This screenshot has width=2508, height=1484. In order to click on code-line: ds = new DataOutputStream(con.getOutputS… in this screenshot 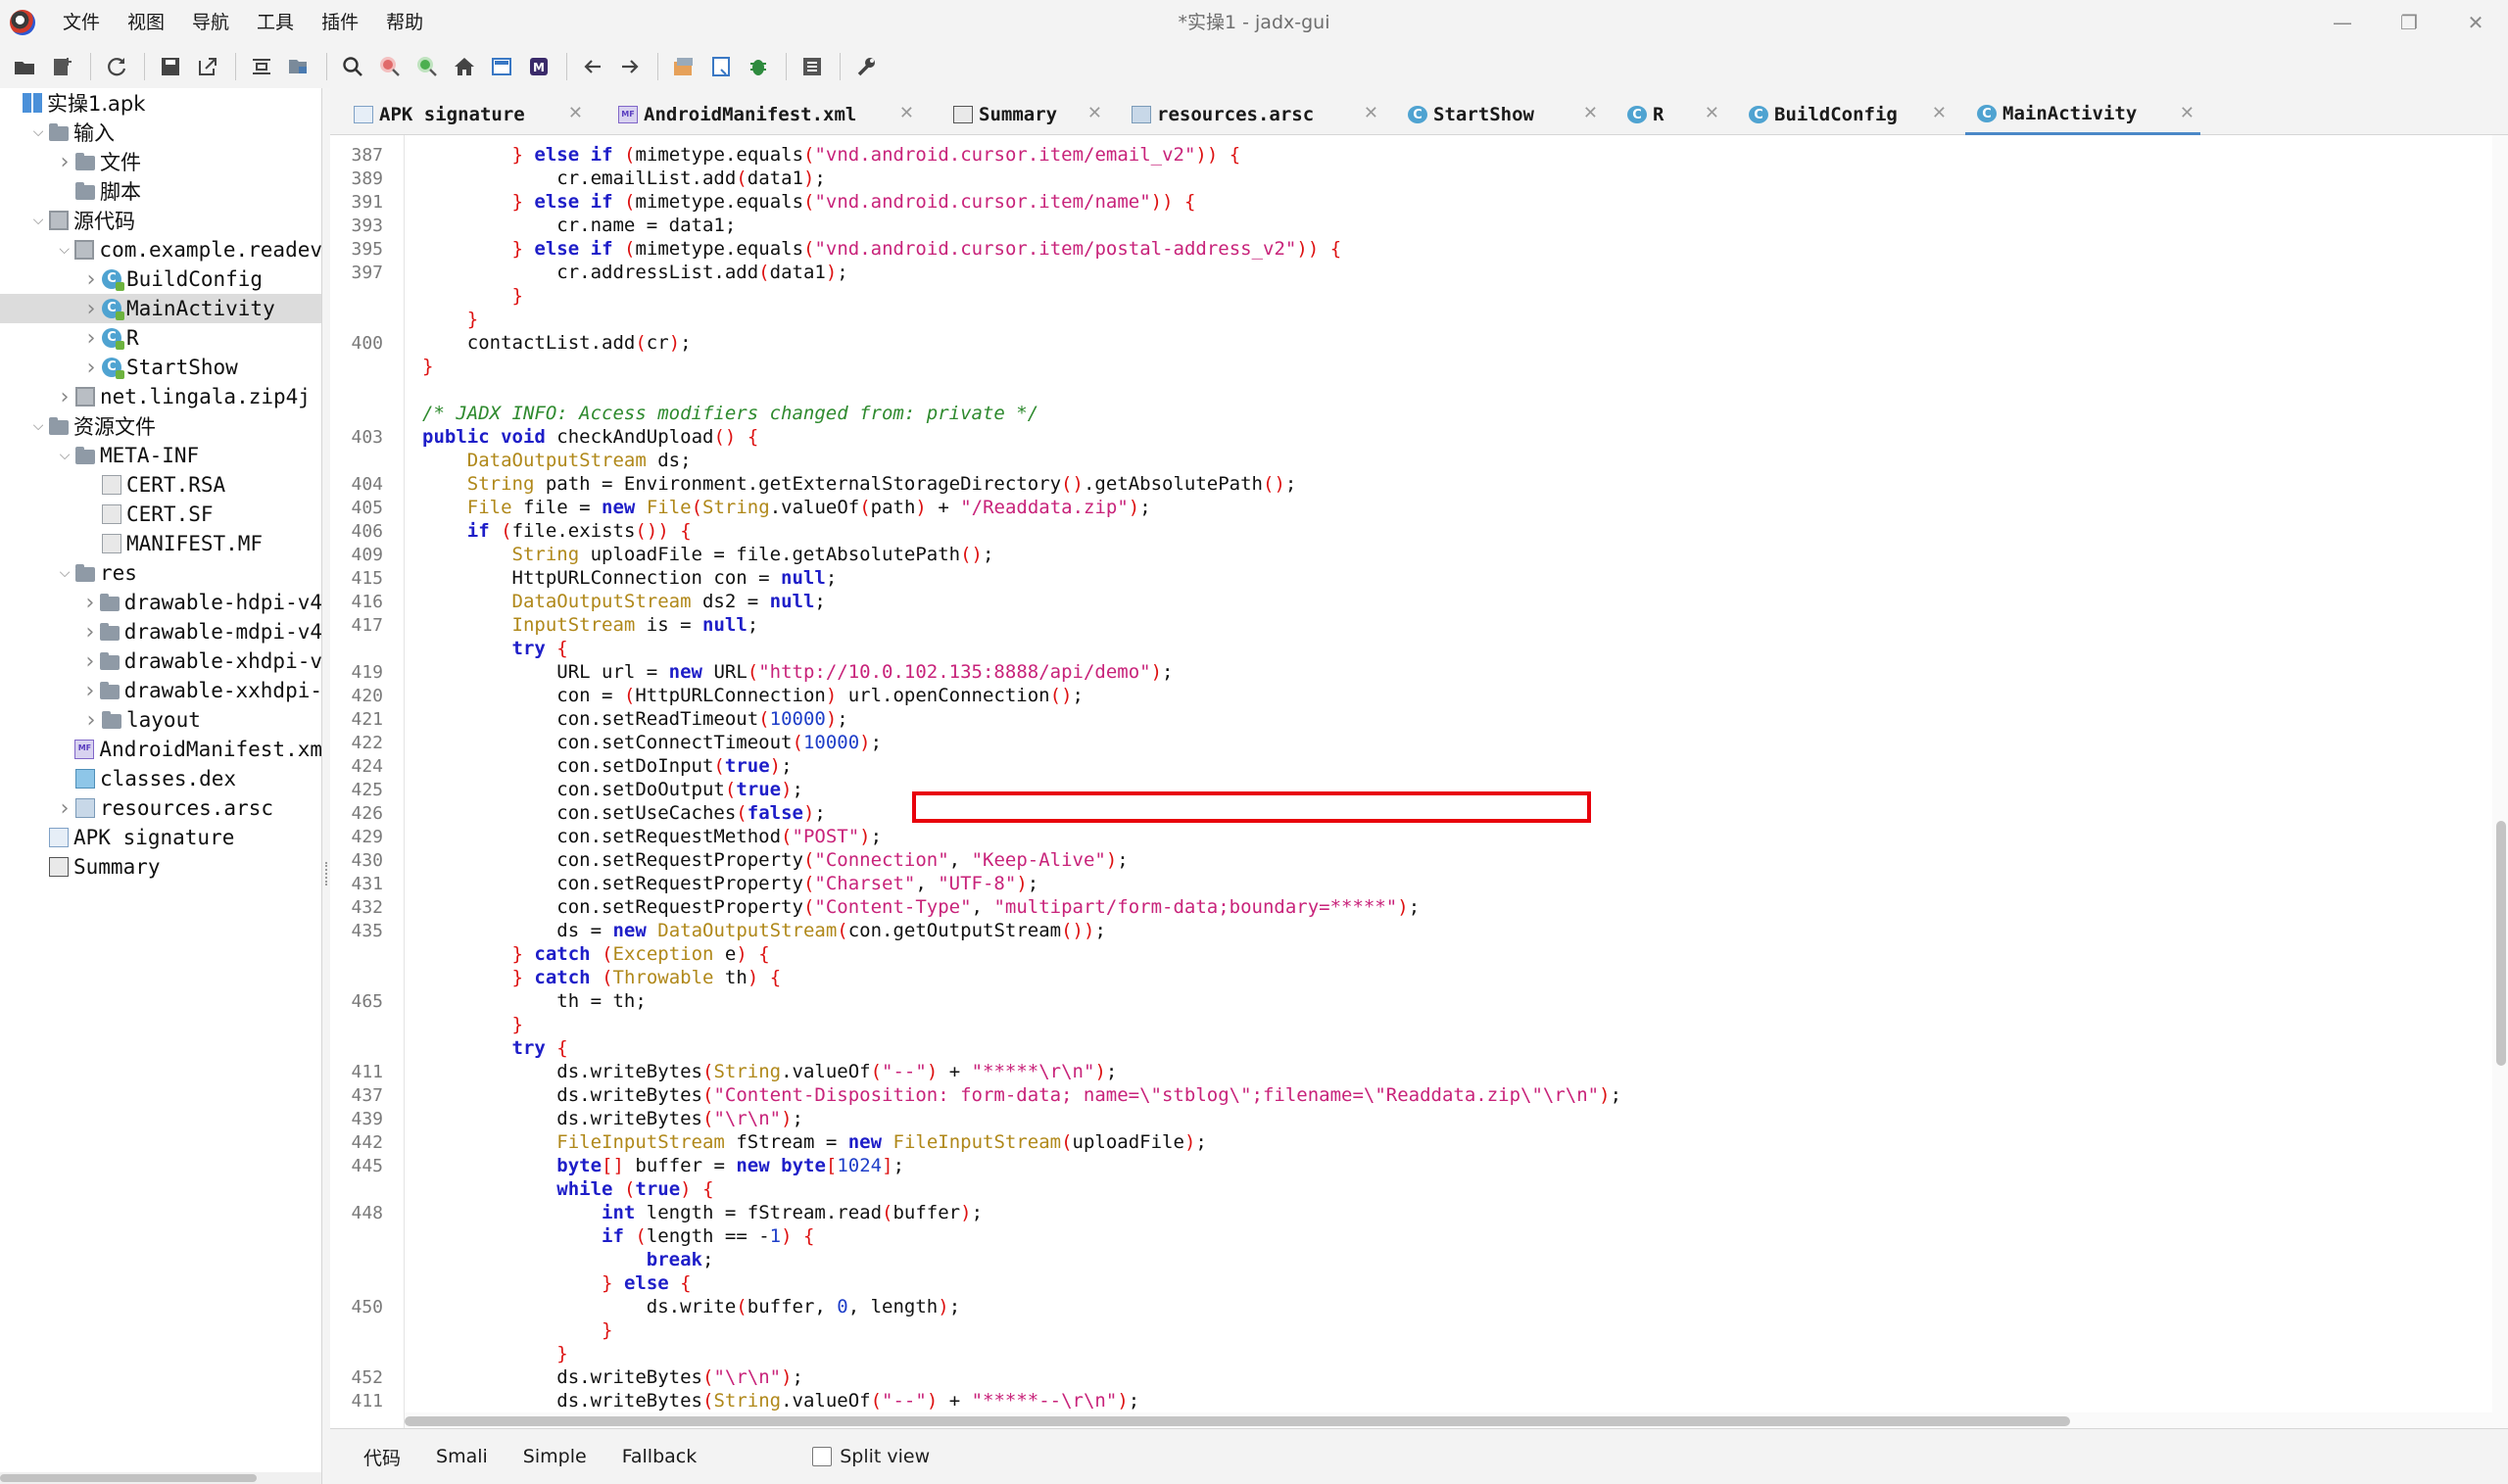, I will do `click(764, 930)`.